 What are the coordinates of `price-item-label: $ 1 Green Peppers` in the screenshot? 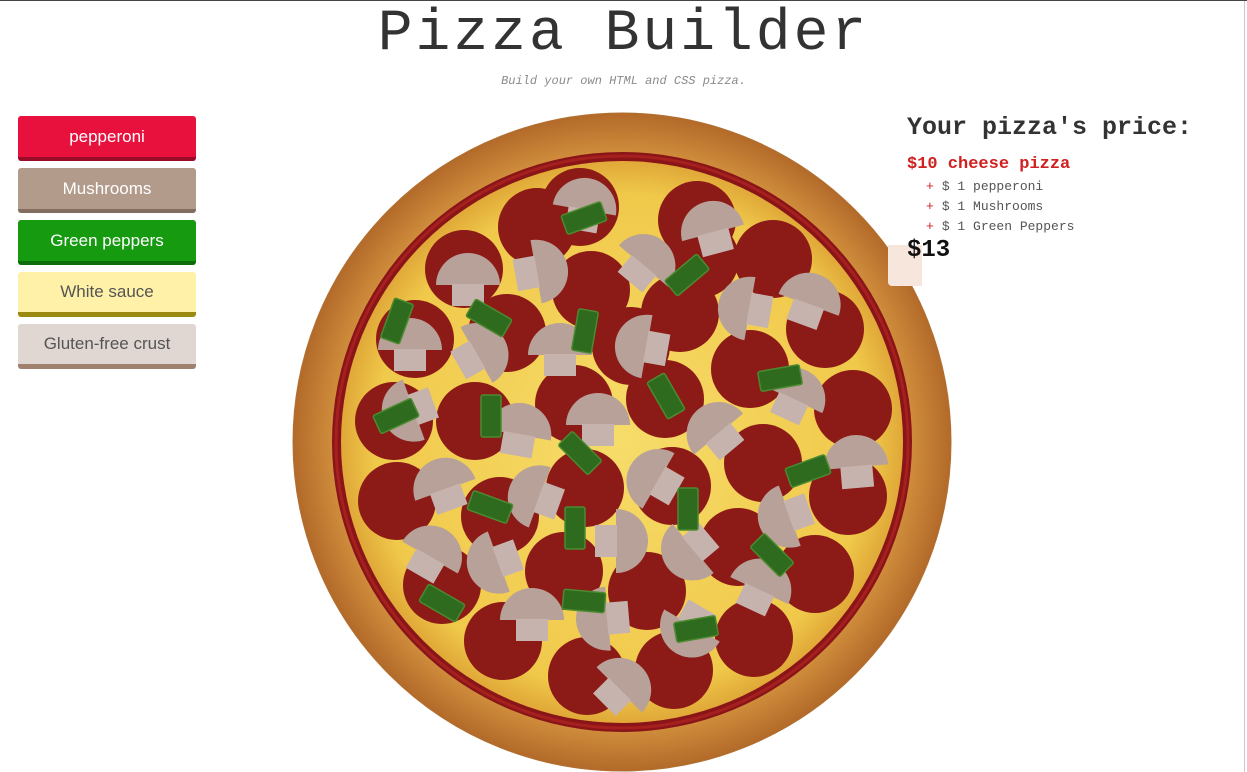 It's located at (1008, 226).